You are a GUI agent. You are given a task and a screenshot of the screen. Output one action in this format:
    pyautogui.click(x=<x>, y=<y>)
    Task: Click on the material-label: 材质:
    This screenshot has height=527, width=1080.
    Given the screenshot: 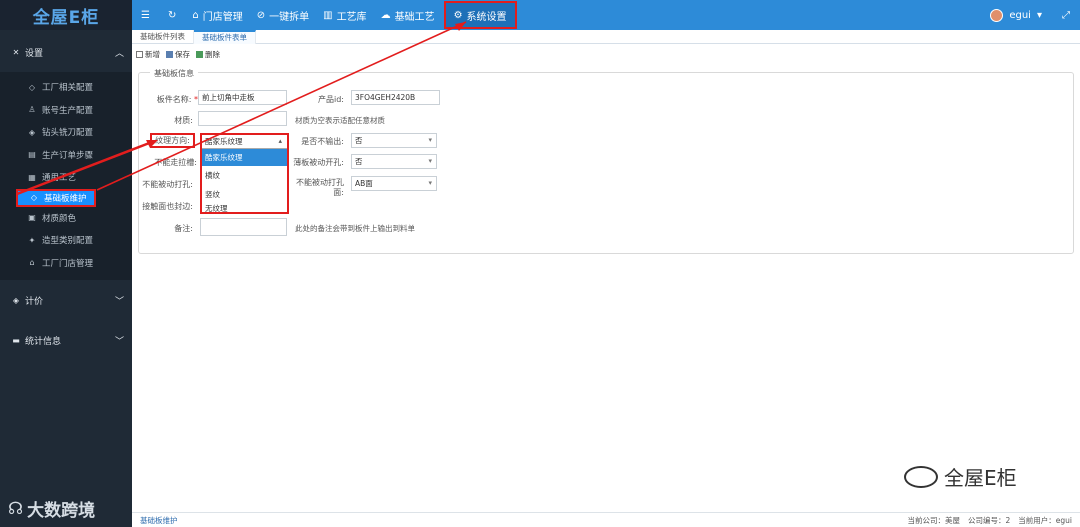 What is the action you would take?
    pyautogui.click(x=183, y=120)
    